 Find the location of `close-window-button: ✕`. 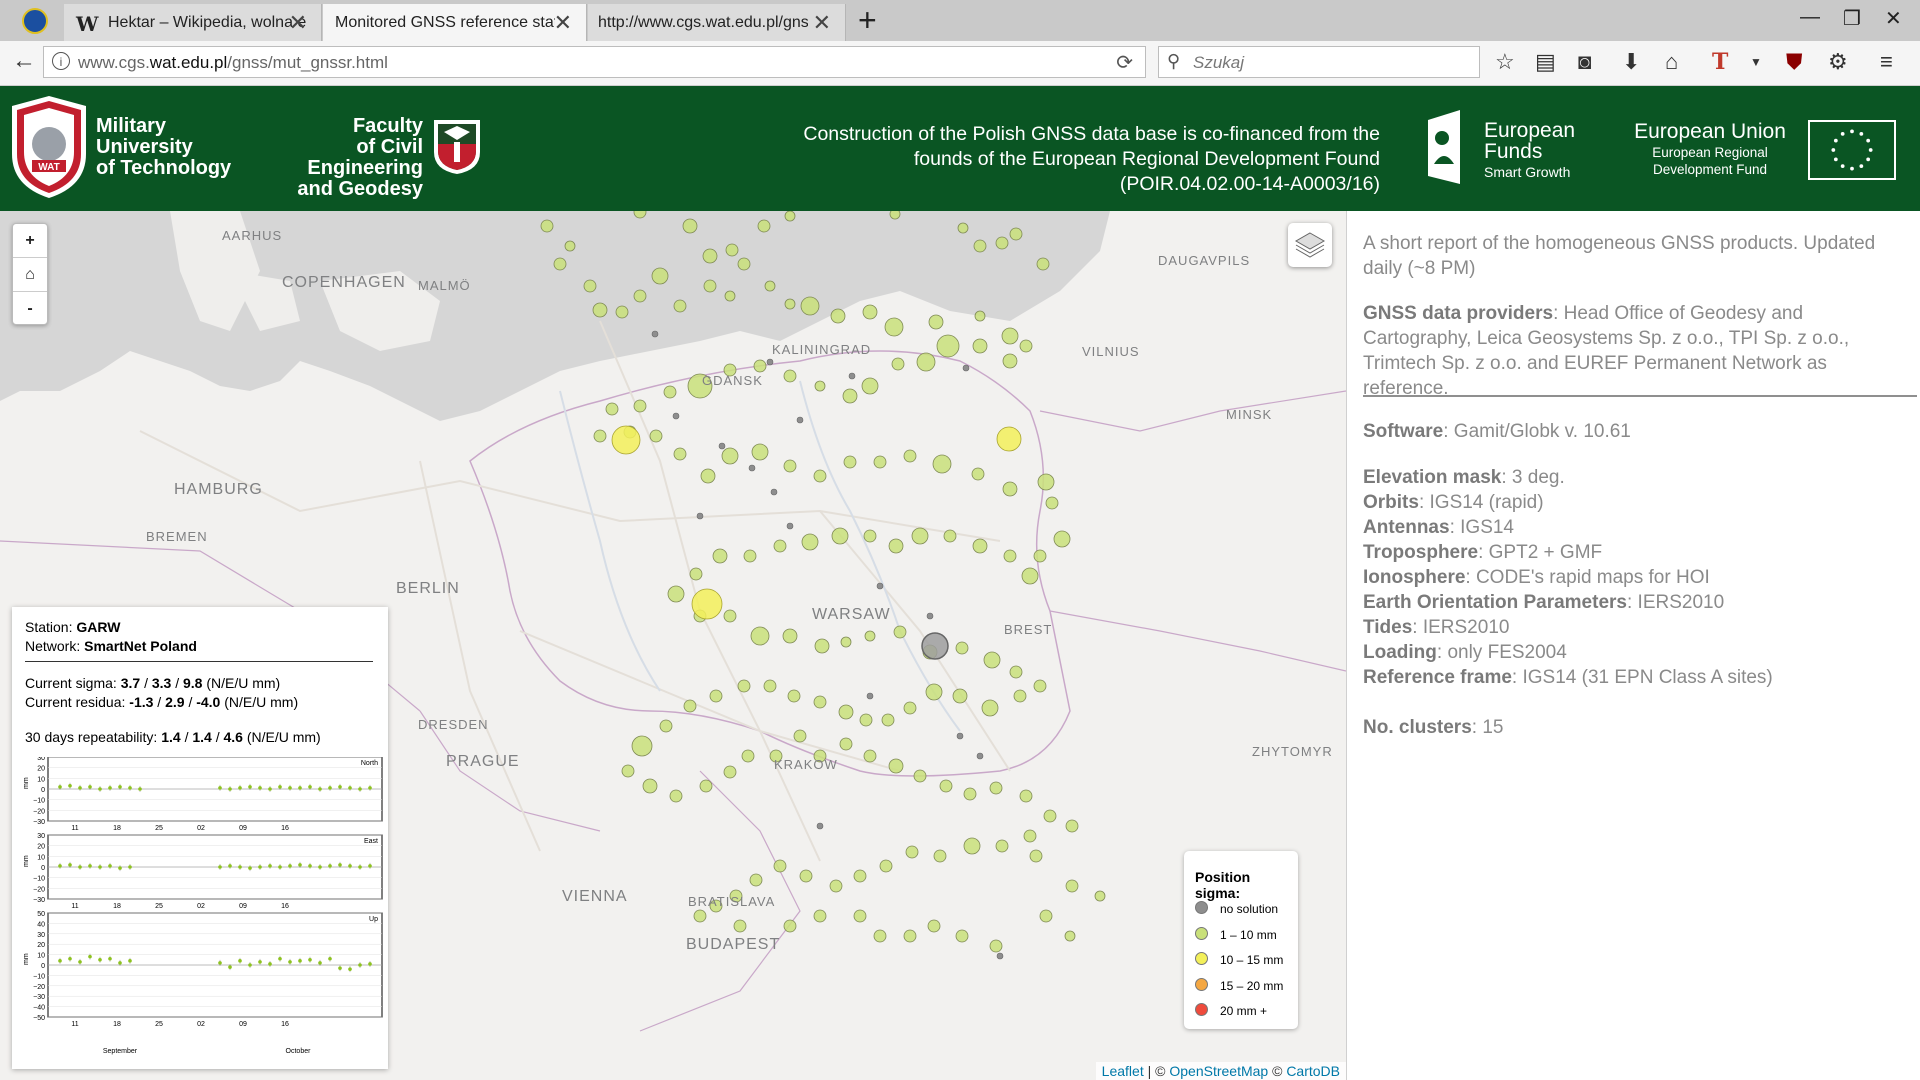

close-window-button: ✕ is located at coordinates (1893, 18).